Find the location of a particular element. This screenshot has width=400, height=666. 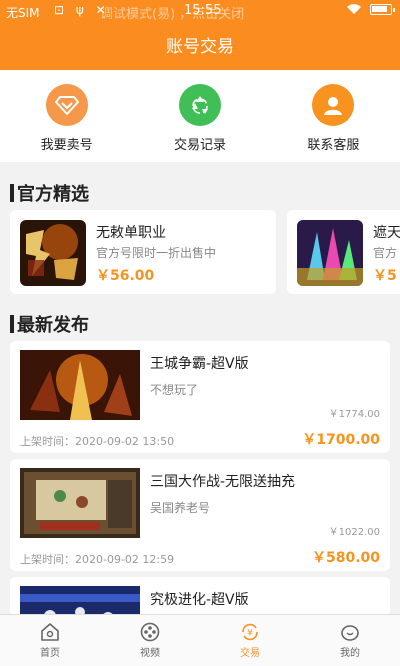

listing-time: 上架时间：2020-09-02 12:59 is located at coordinates (97, 559).